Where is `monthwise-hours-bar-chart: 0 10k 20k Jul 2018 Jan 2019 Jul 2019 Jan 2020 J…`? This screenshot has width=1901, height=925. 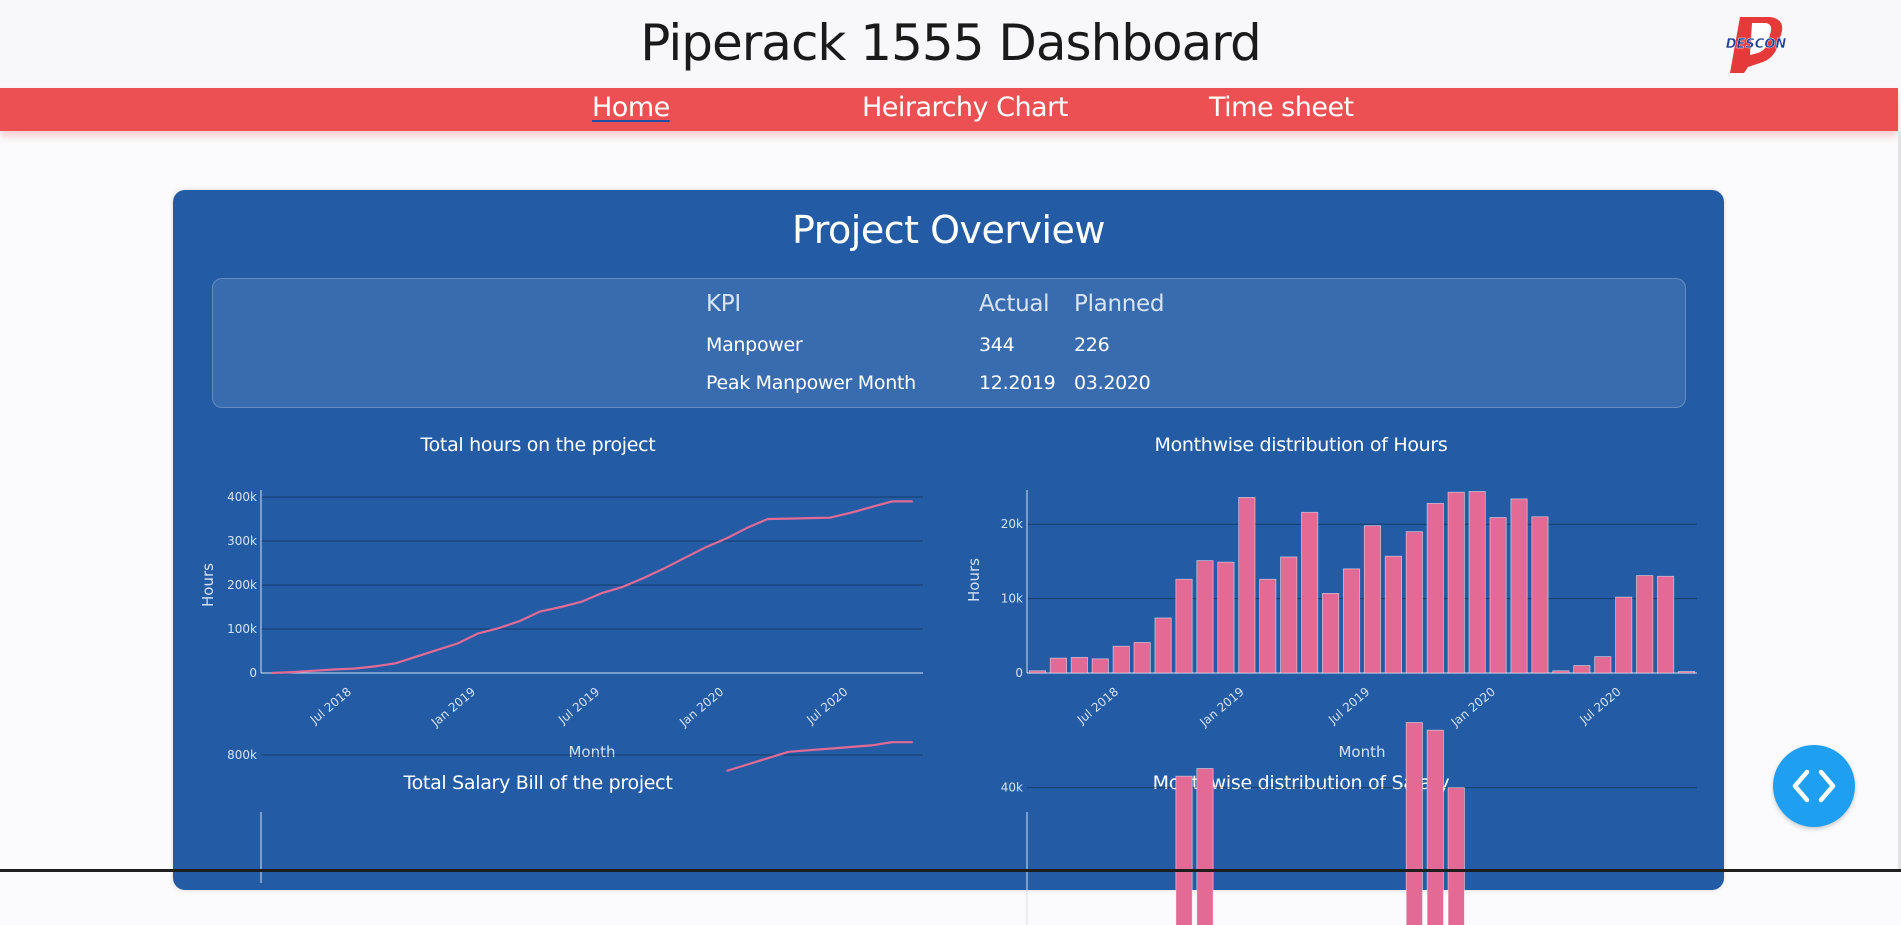
monthwise-hours-bar-chart: 0 10k 20k Jul 2018 Jan 2019 Jul 2019 Jan 2020 J… is located at coordinates (1338, 630).